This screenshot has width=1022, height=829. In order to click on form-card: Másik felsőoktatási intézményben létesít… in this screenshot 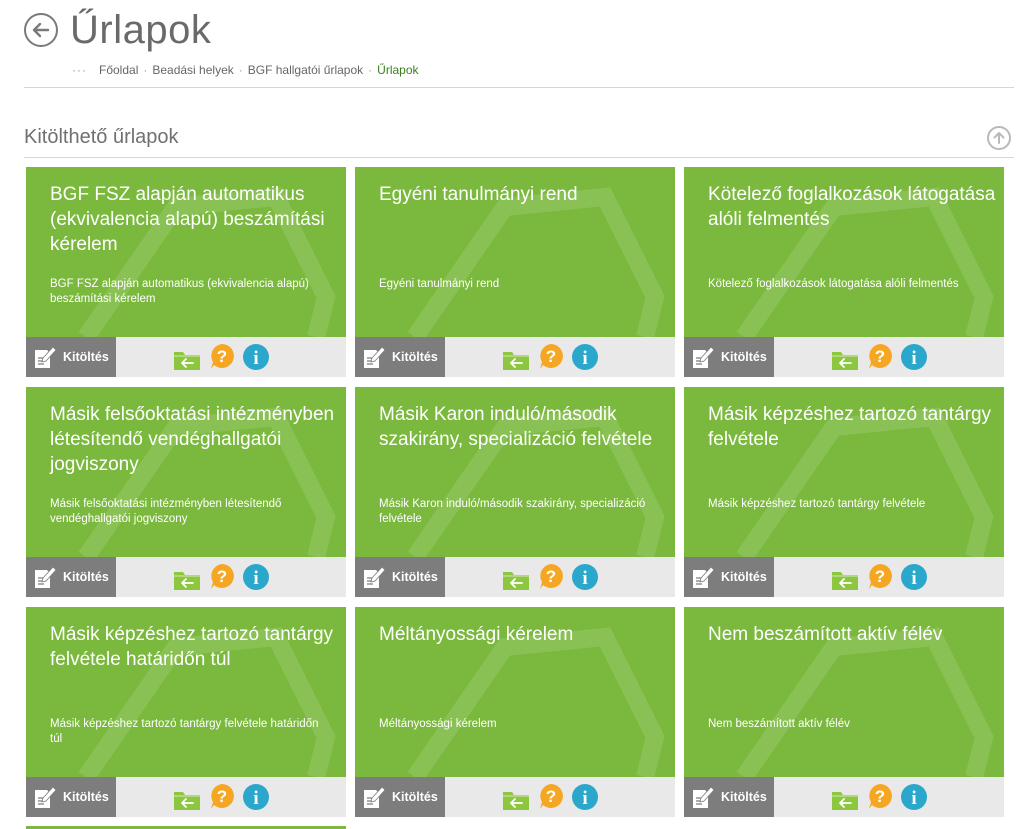, I will do `click(186, 492)`.